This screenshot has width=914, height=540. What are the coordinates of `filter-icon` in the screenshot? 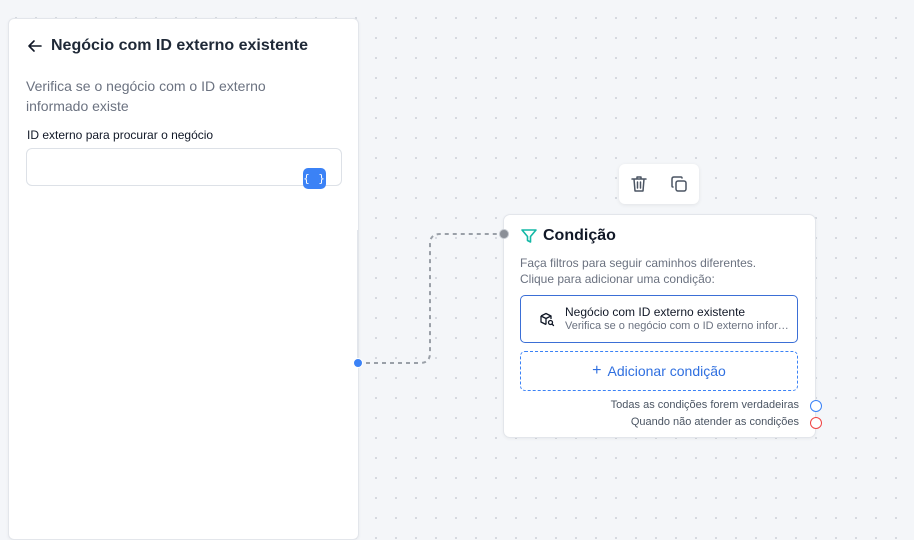 It's located at (529, 236).